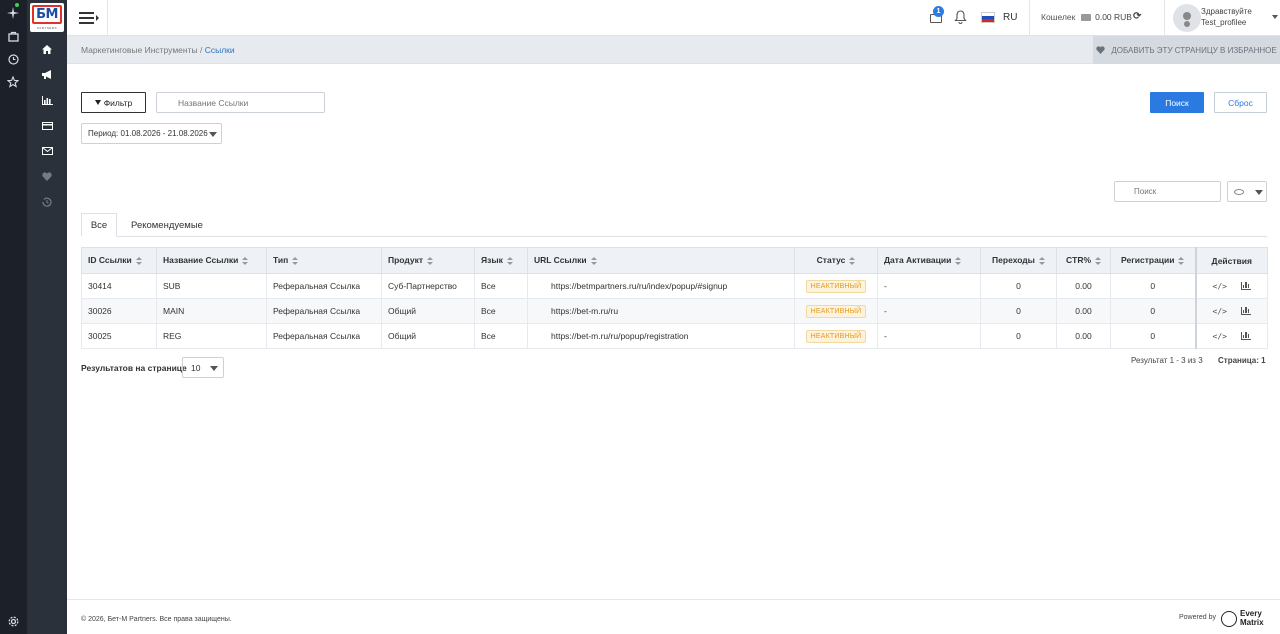 This screenshot has height=634, width=1280. I want to click on cell-registrations: 0, so click(1153, 286).